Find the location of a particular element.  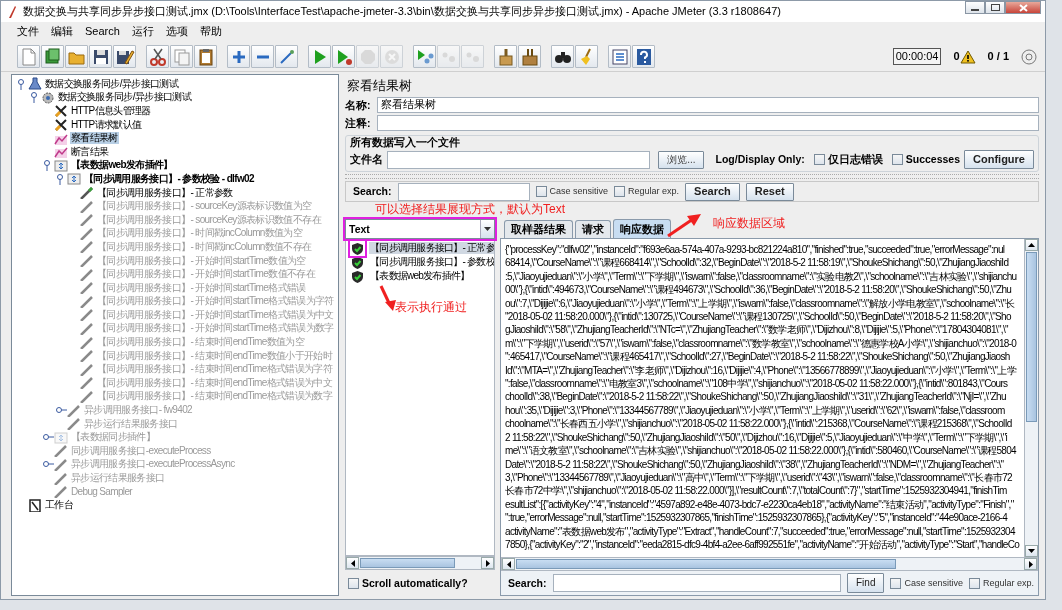

tab: 请求 is located at coordinates (593, 229).